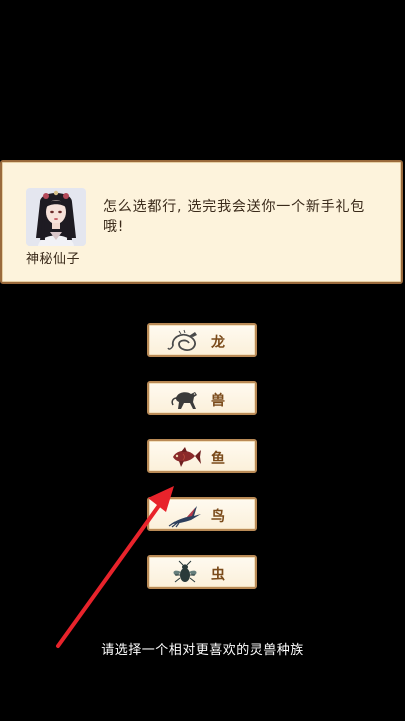 The width and height of the screenshot is (405, 721). What do you see at coordinates (218, 575) in the screenshot?
I see `choice-label: 虫` at bounding box center [218, 575].